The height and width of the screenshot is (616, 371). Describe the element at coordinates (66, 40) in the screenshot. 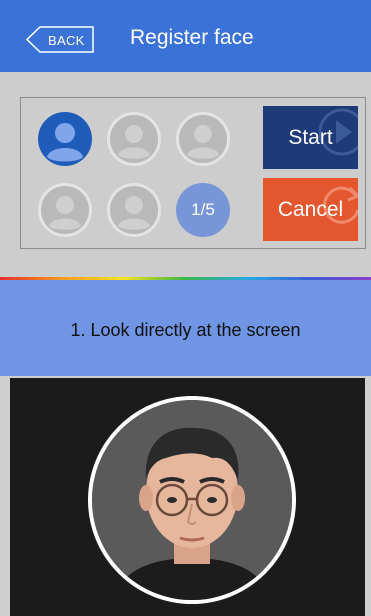

I see `back-button-label: BACK` at that location.